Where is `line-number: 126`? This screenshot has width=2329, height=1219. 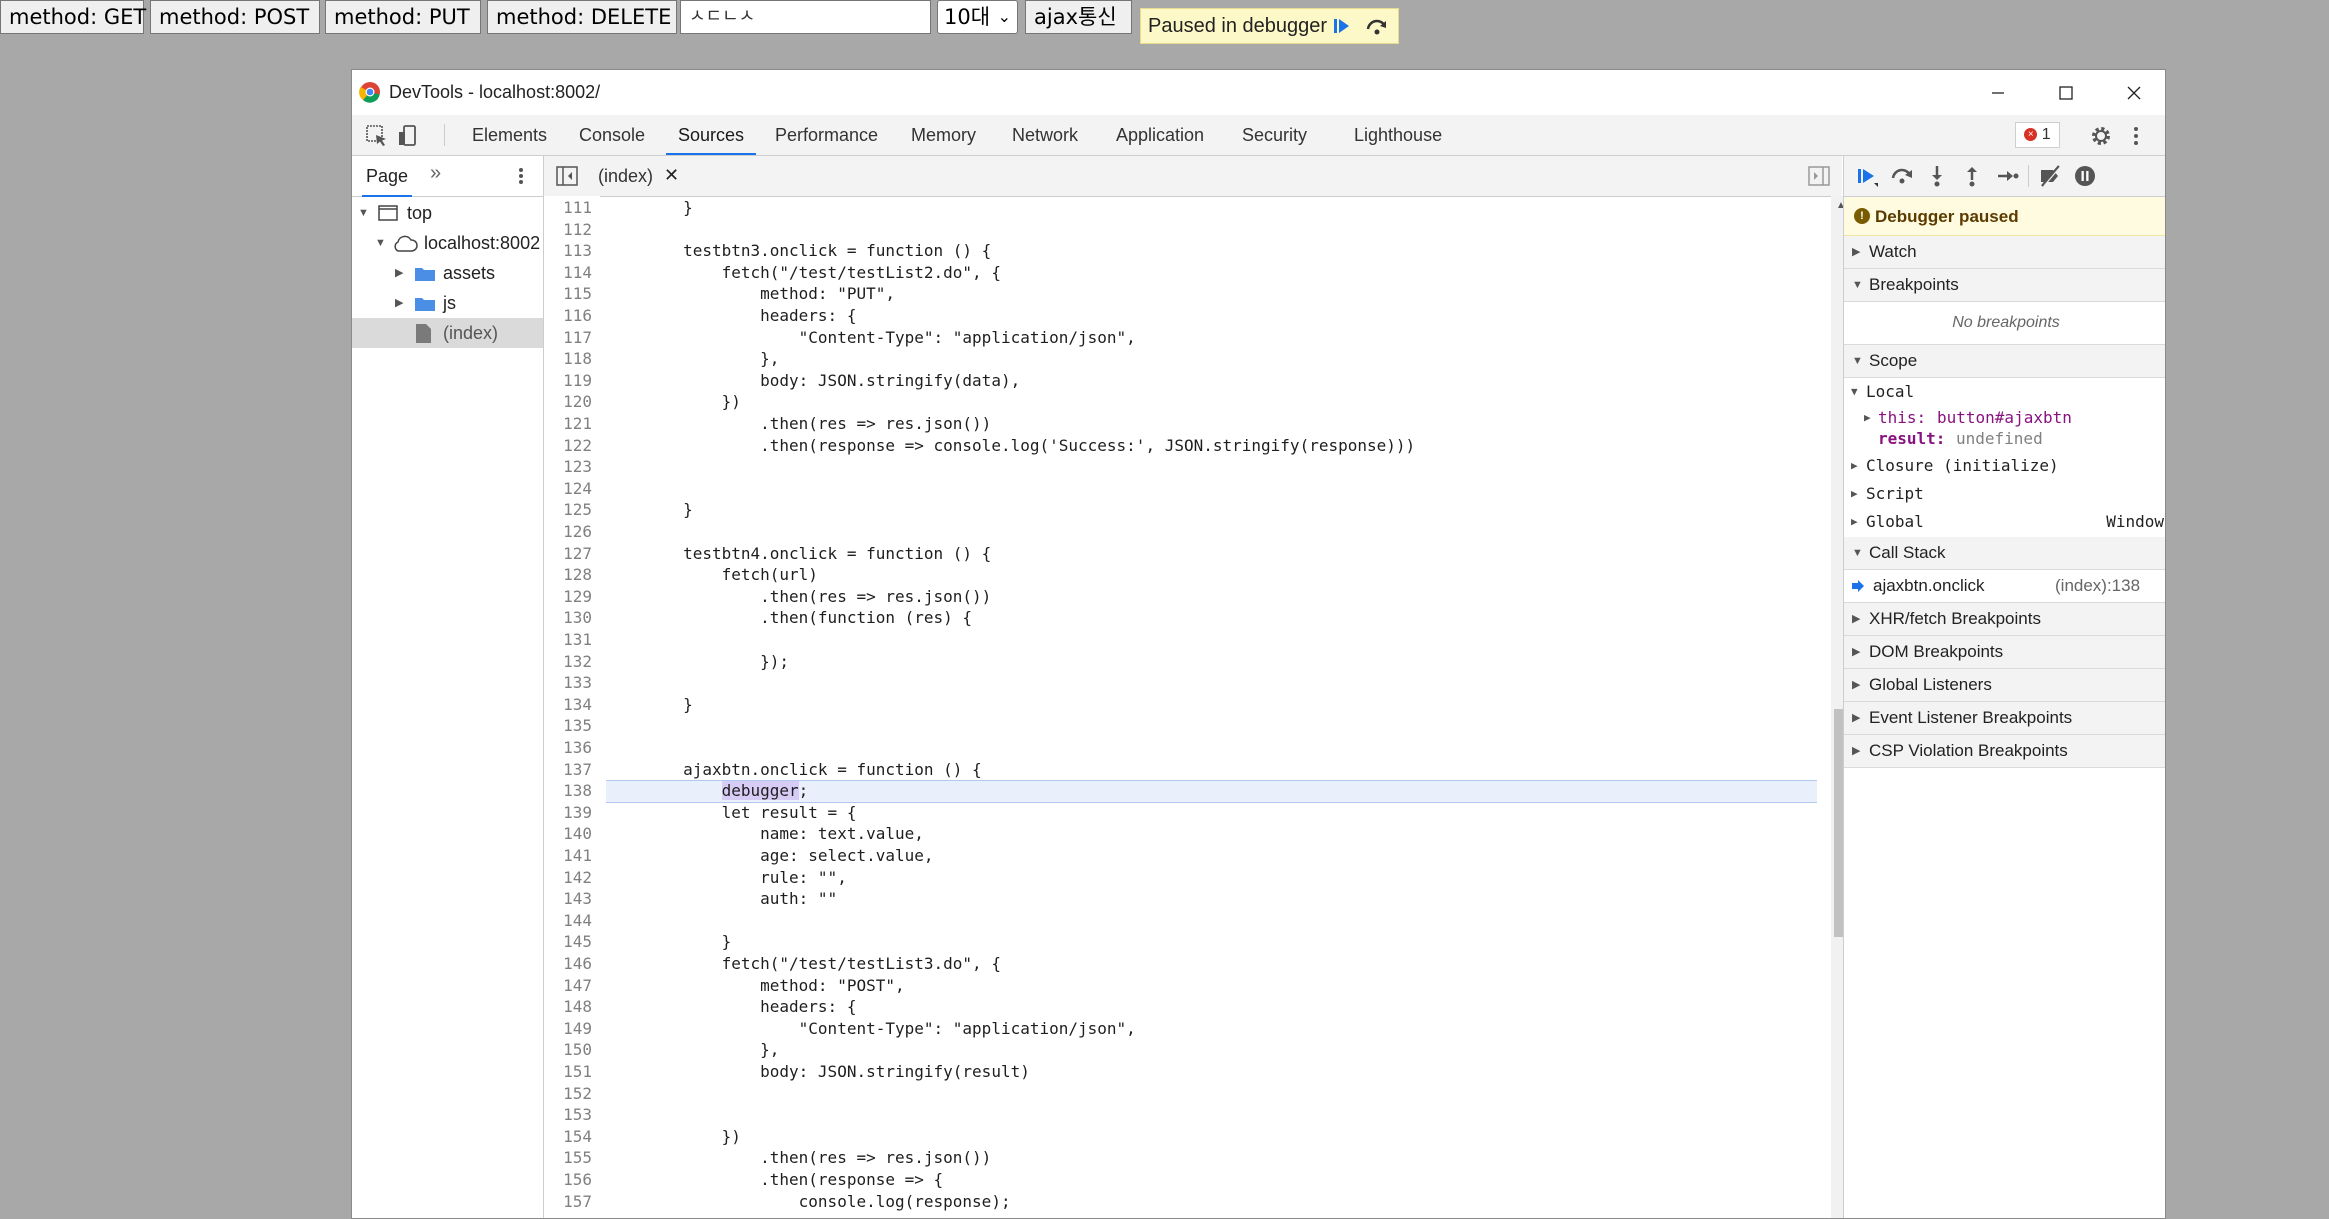 line-number: 126 is located at coordinates (568, 531).